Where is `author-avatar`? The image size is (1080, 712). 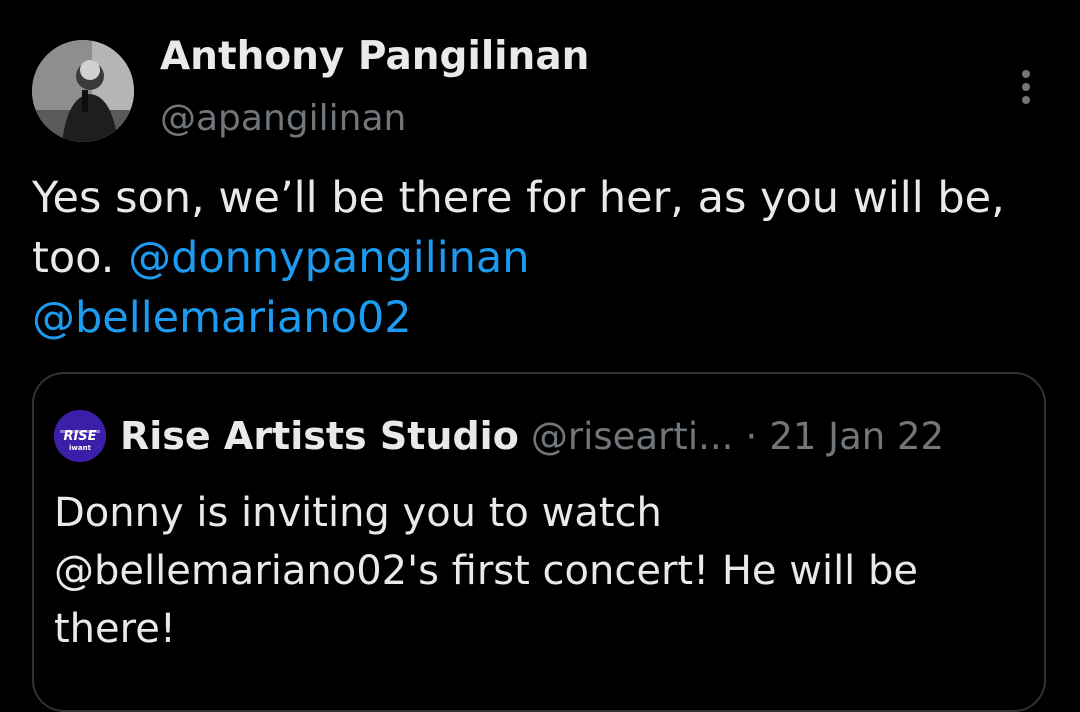
author-avatar is located at coordinates (83, 91).